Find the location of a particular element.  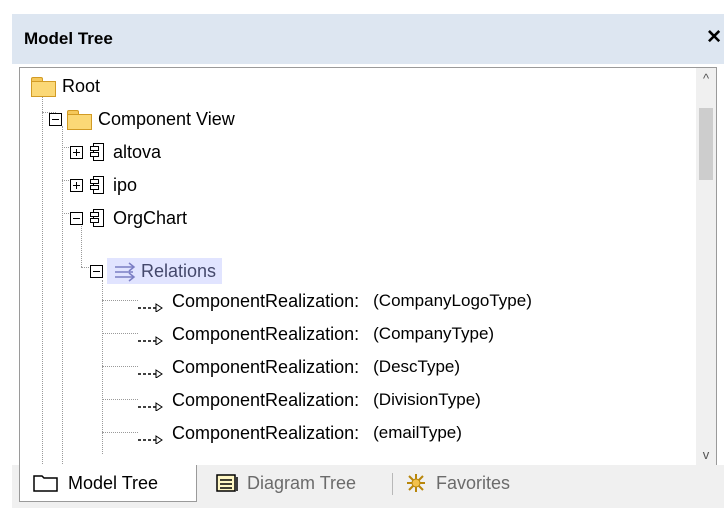

tree-node-realization: ComponentRealization: (CompanyType) is located at coordinates (316, 334).